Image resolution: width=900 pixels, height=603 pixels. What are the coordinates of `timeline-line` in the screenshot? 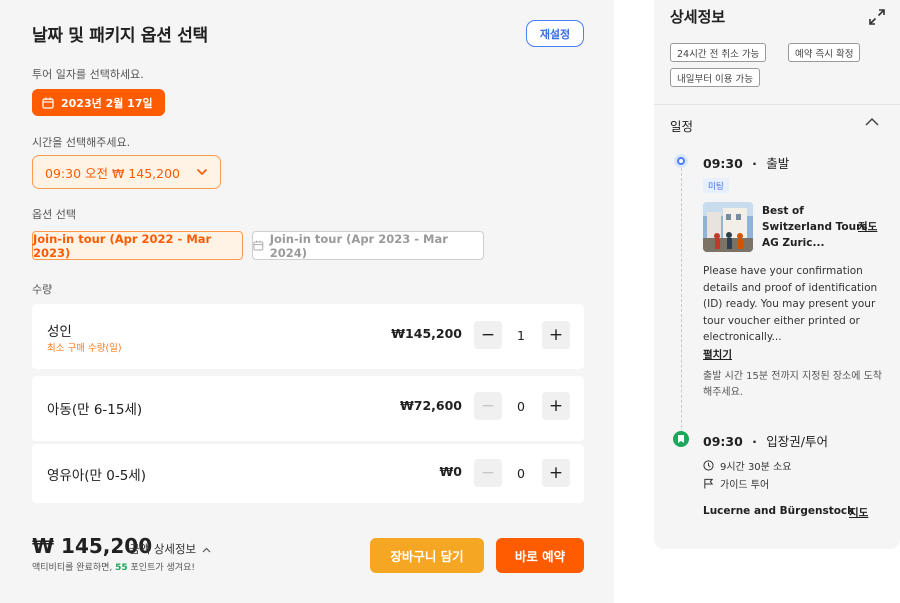 It's located at (681, 303).